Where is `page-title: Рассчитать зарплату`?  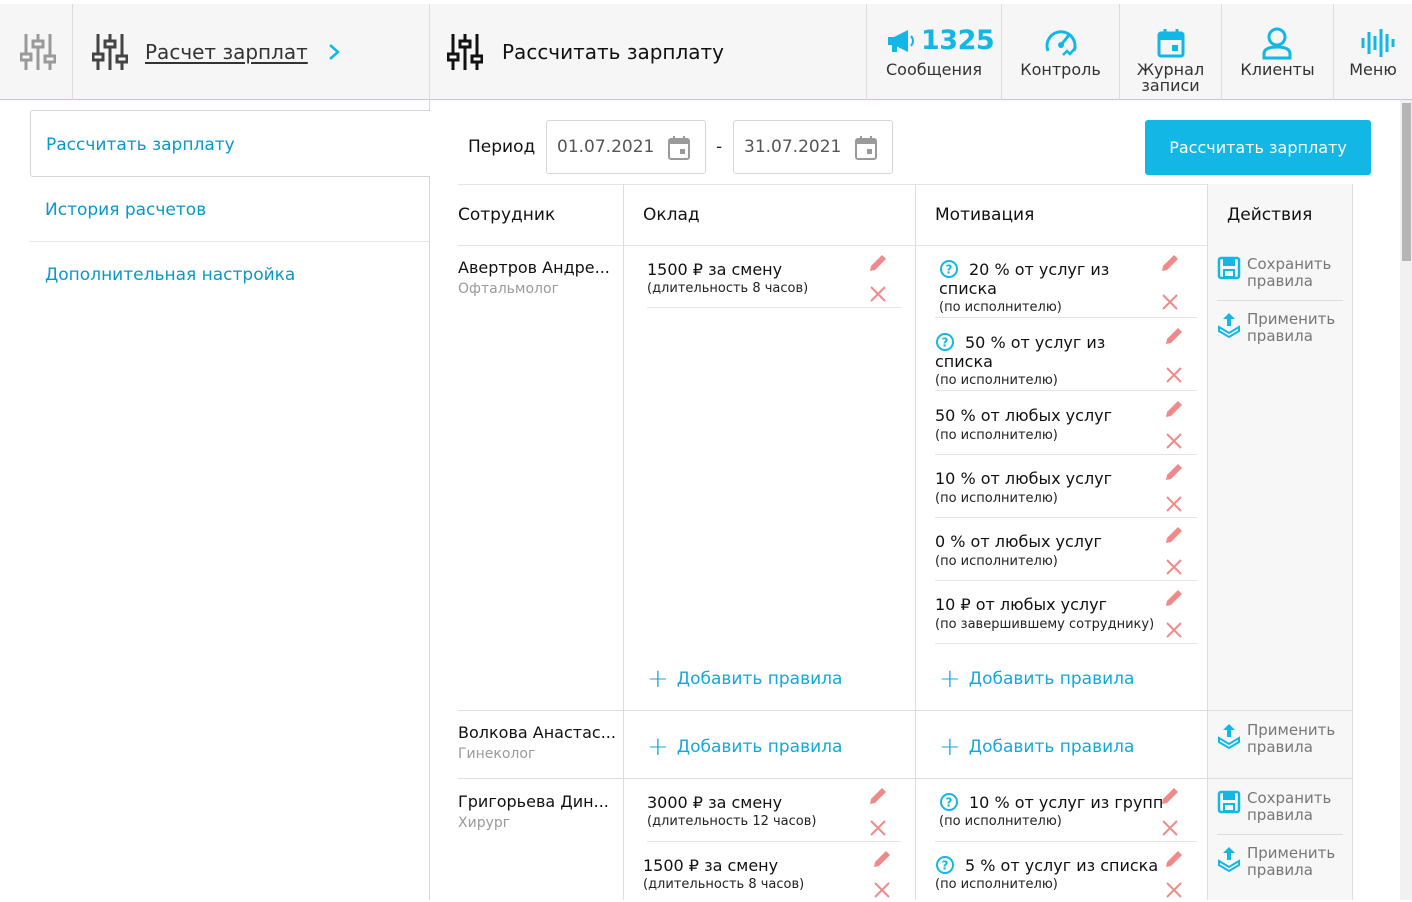
page-title: Рассчитать зарплату is located at coordinates (613, 52).